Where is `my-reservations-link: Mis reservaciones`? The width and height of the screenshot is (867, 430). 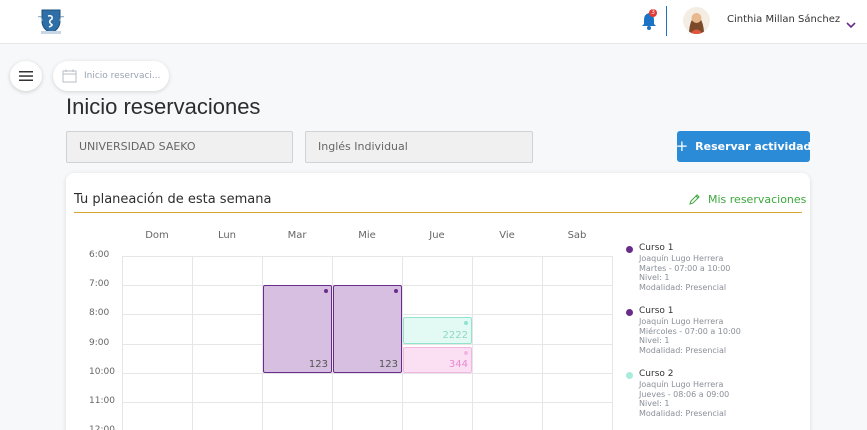
my-reservations-link: Mis reservaciones is located at coordinates (747, 199).